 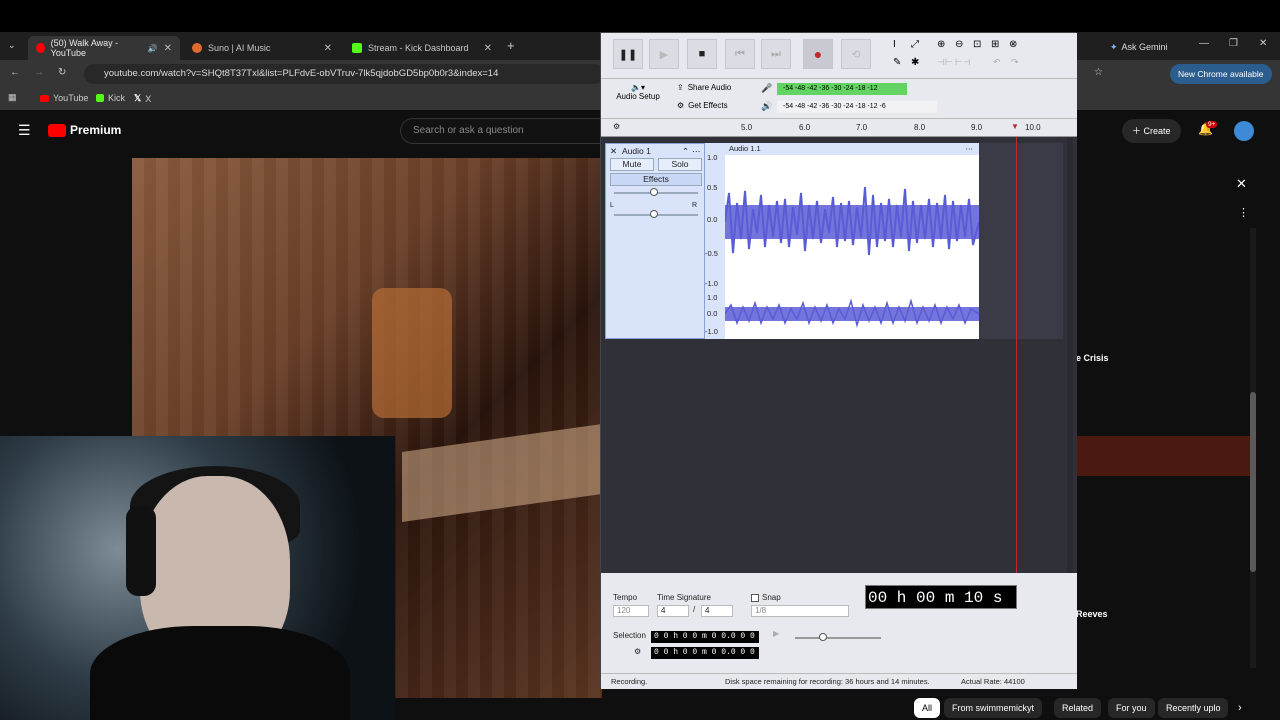 What do you see at coordinates (638, 92) in the screenshot?
I see `audio-setup-button: 🔈▾ Audio Setup` at bounding box center [638, 92].